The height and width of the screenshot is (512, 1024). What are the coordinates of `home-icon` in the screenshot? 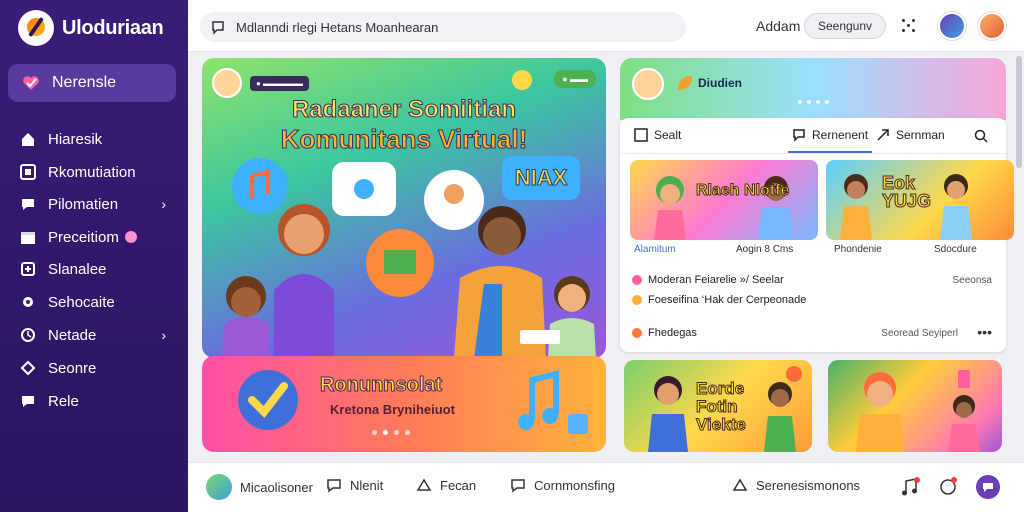 It's located at (28, 139).